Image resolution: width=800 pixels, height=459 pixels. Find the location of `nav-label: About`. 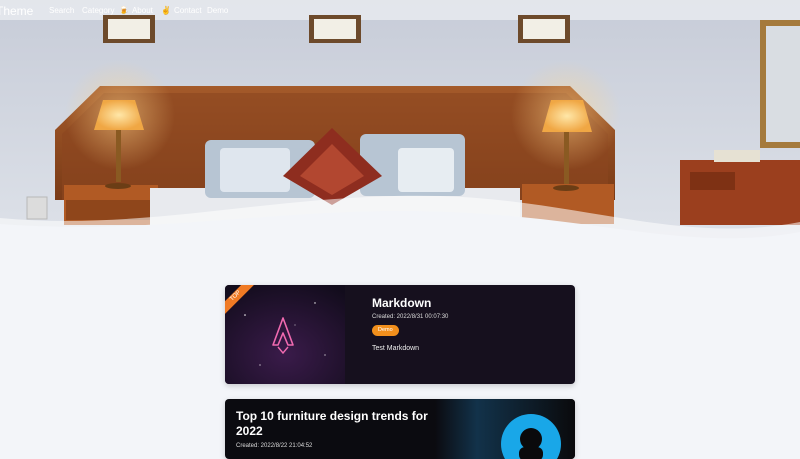

nav-label: About is located at coordinates (142, 10).